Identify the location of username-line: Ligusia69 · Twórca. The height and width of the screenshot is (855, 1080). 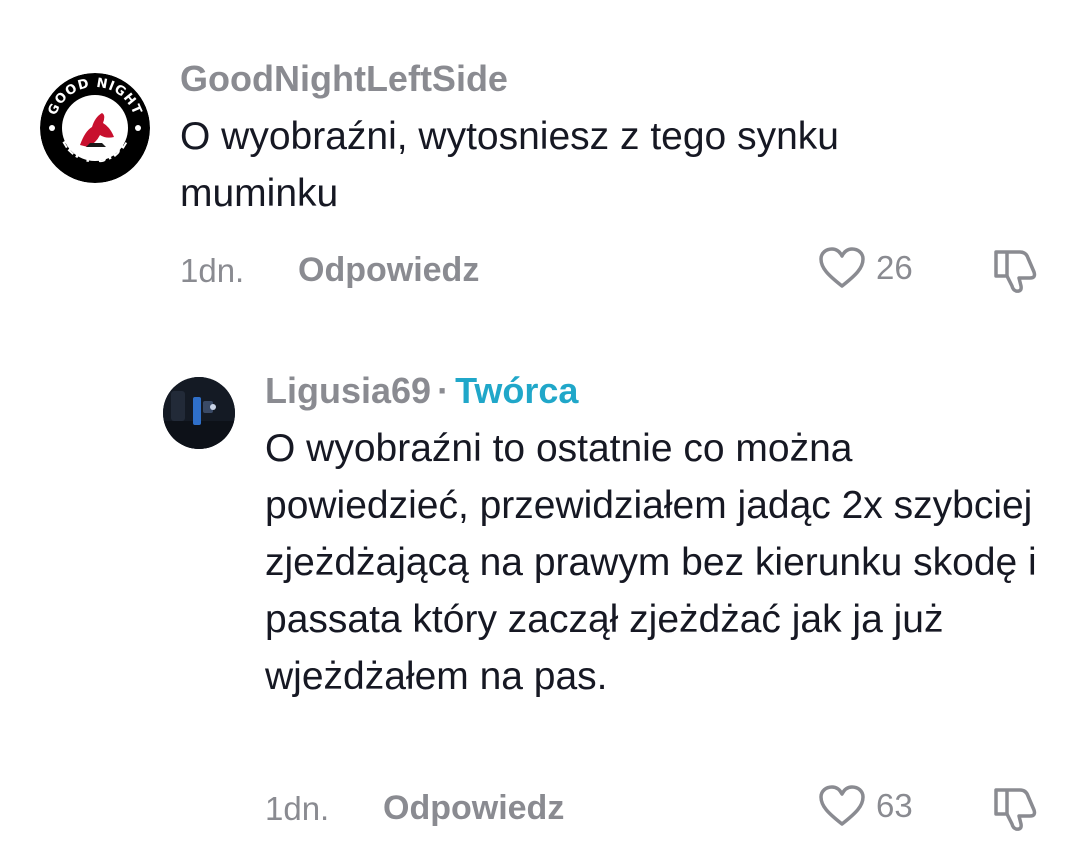
(421, 391).